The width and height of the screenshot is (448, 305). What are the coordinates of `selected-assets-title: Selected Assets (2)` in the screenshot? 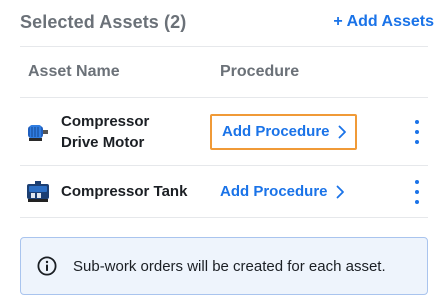 It's located at (103, 21).